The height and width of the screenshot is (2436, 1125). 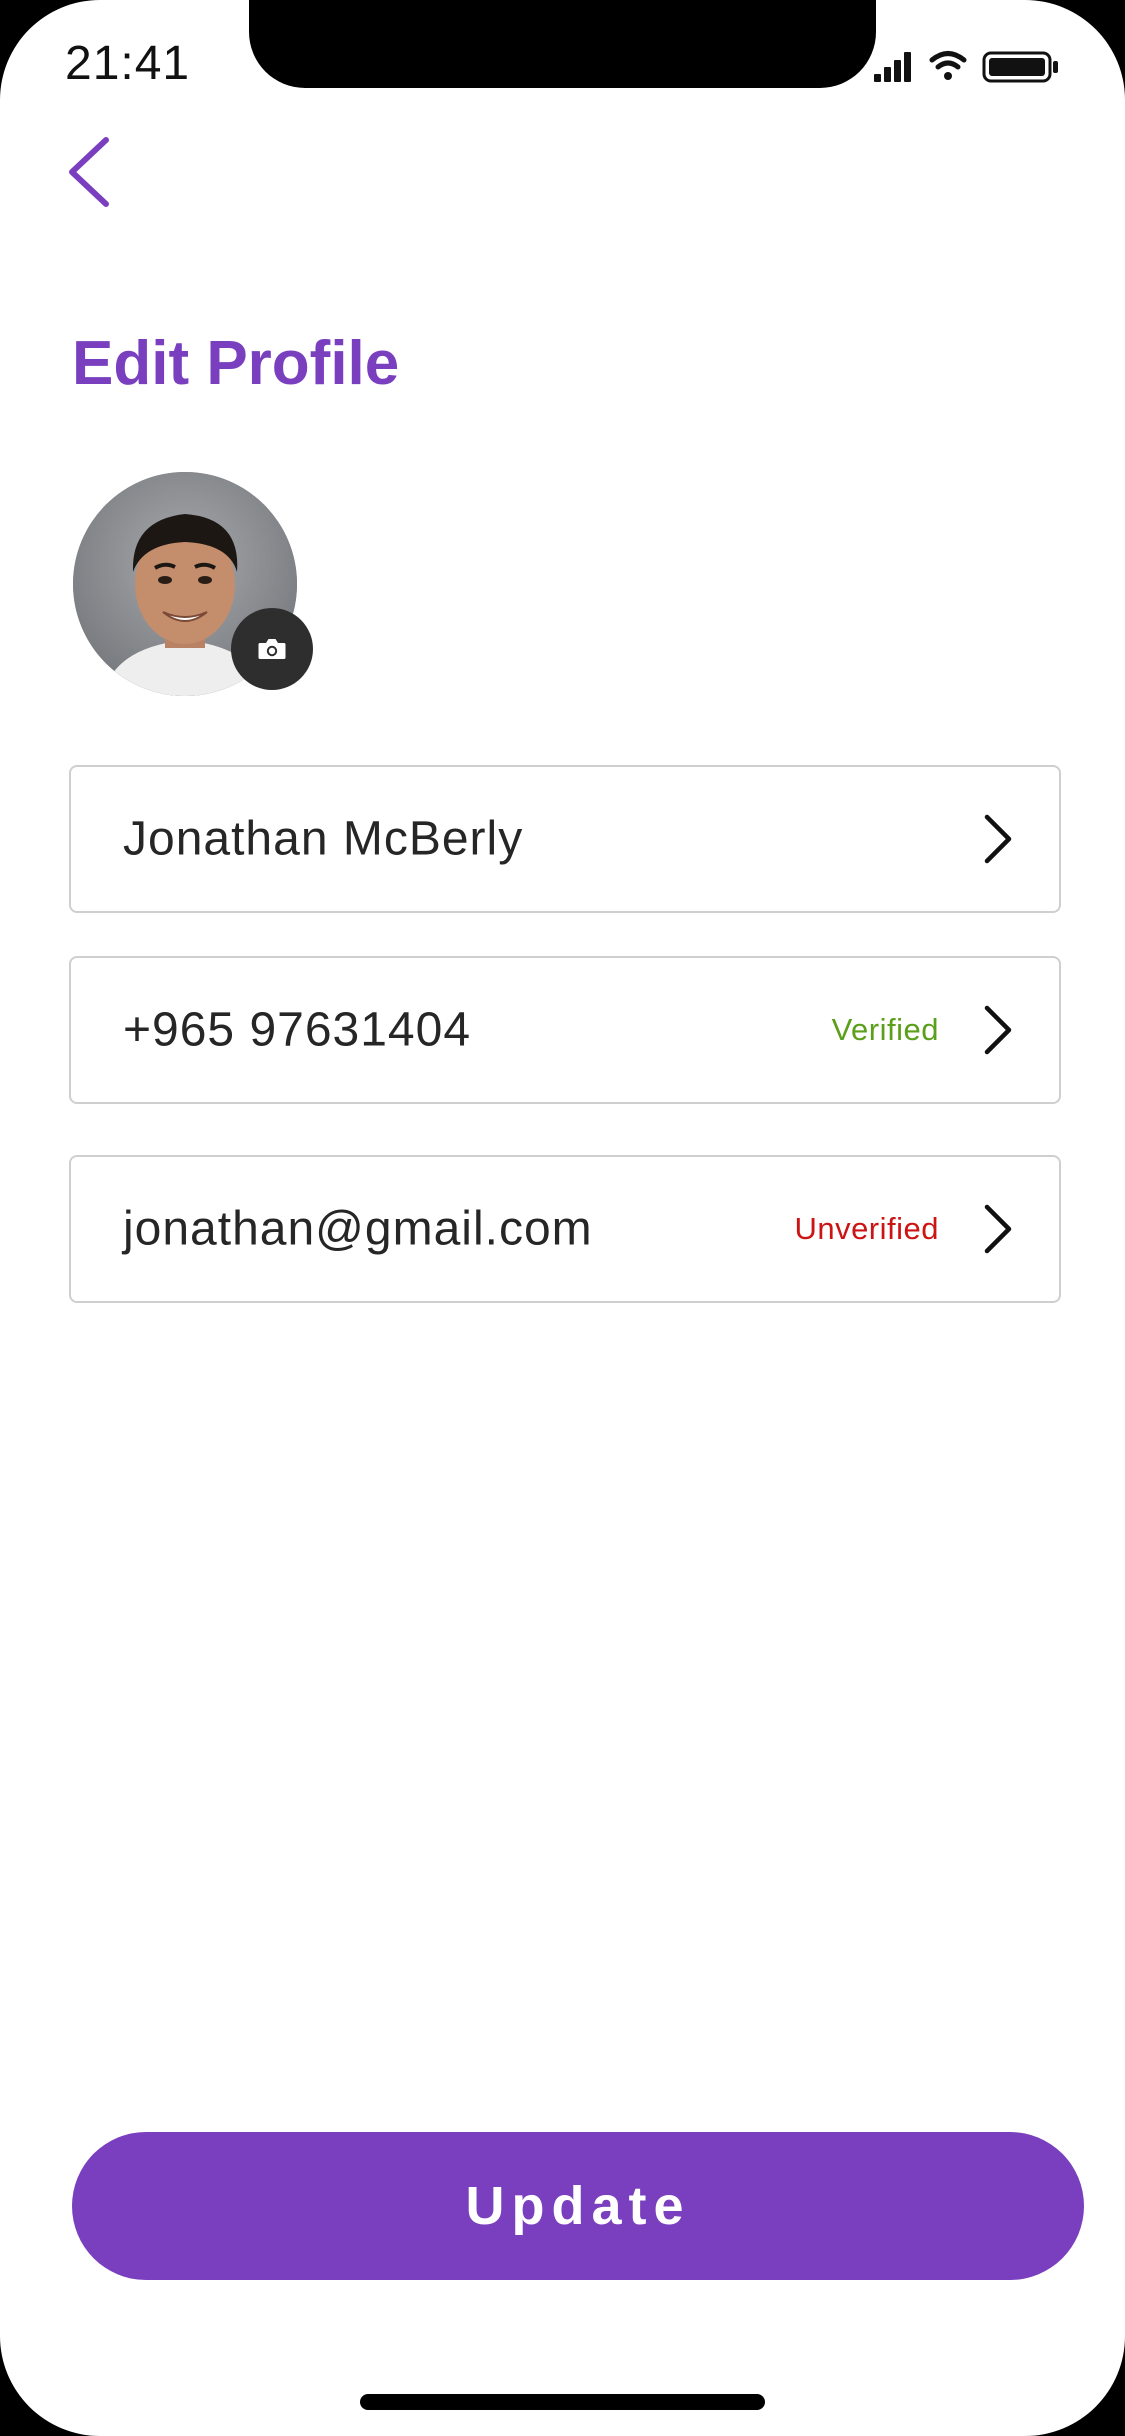 What do you see at coordinates (866, 1228) in the screenshot?
I see `email-status-badge: Unverified` at bounding box center [866, 1228].